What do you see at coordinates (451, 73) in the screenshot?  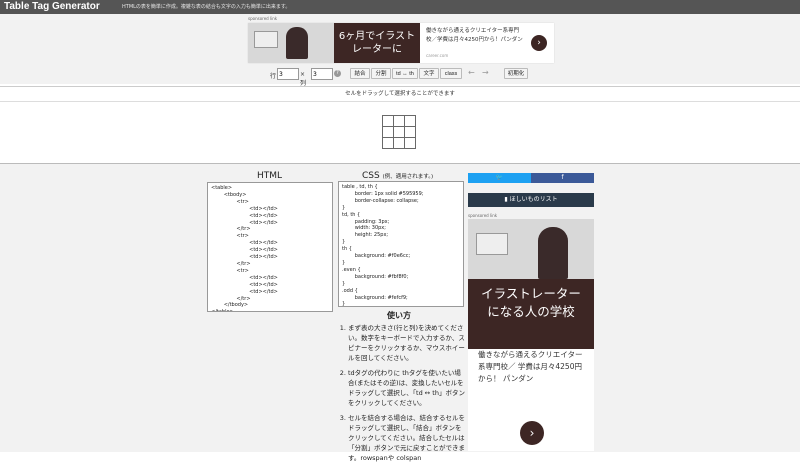 I see `class-button: class` at bounding box center [451, 73].